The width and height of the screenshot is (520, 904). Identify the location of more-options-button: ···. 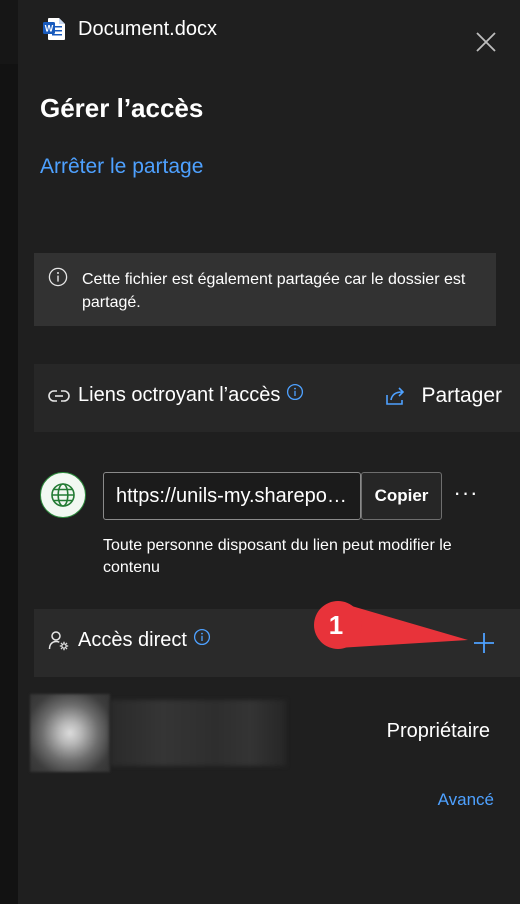
(466, 495).